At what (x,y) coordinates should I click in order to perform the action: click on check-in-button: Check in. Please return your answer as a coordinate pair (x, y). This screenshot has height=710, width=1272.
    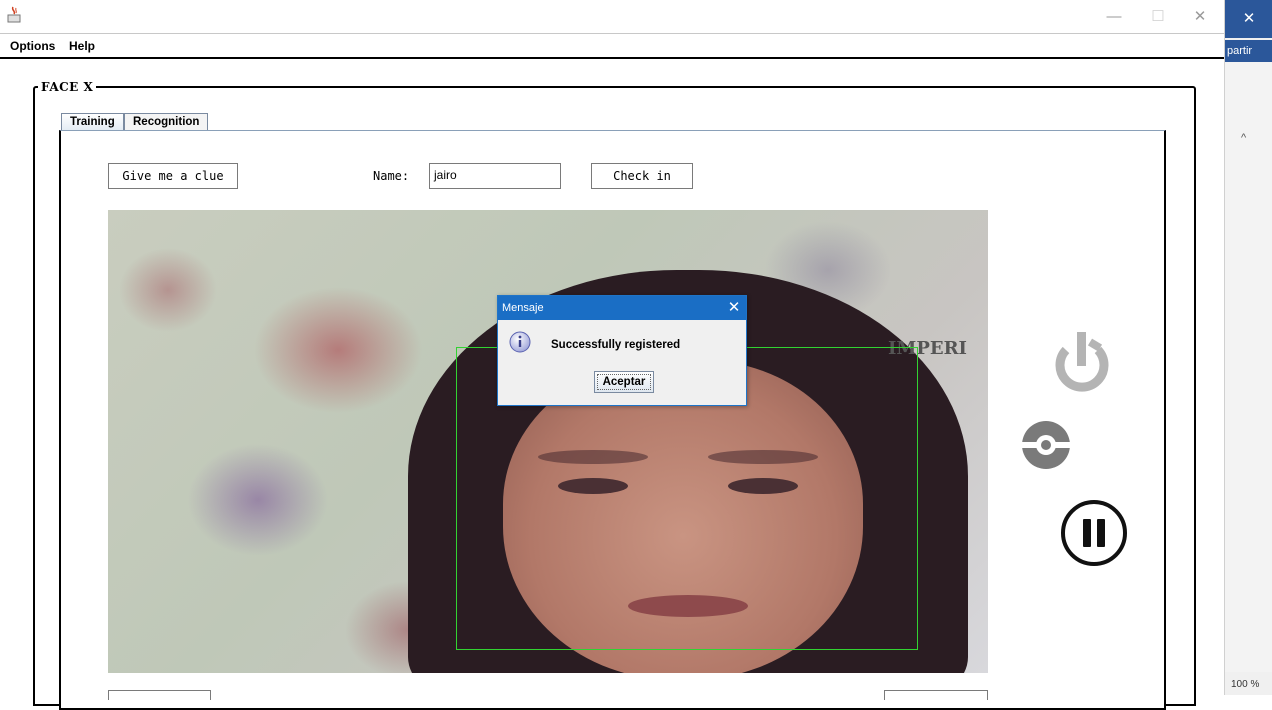
    Looking at the image, I should click on (642, 176).